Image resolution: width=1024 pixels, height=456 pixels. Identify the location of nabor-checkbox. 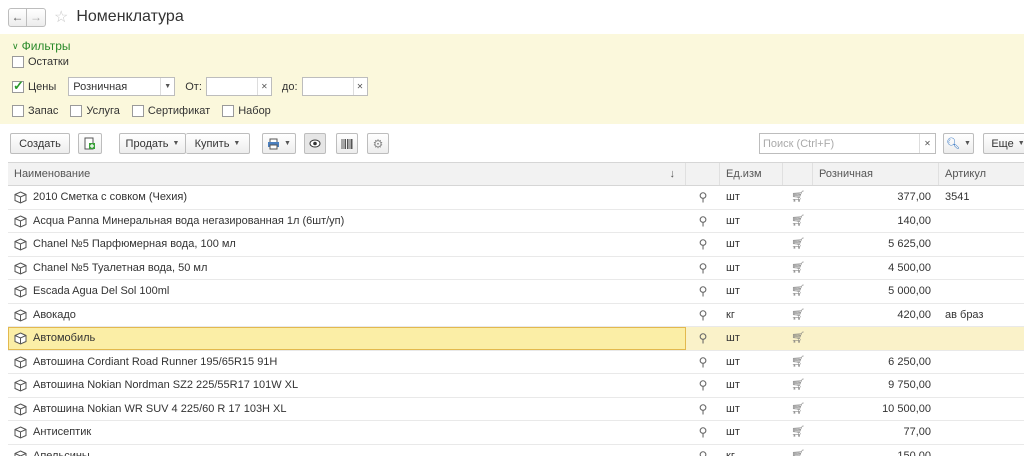
(228, 111).